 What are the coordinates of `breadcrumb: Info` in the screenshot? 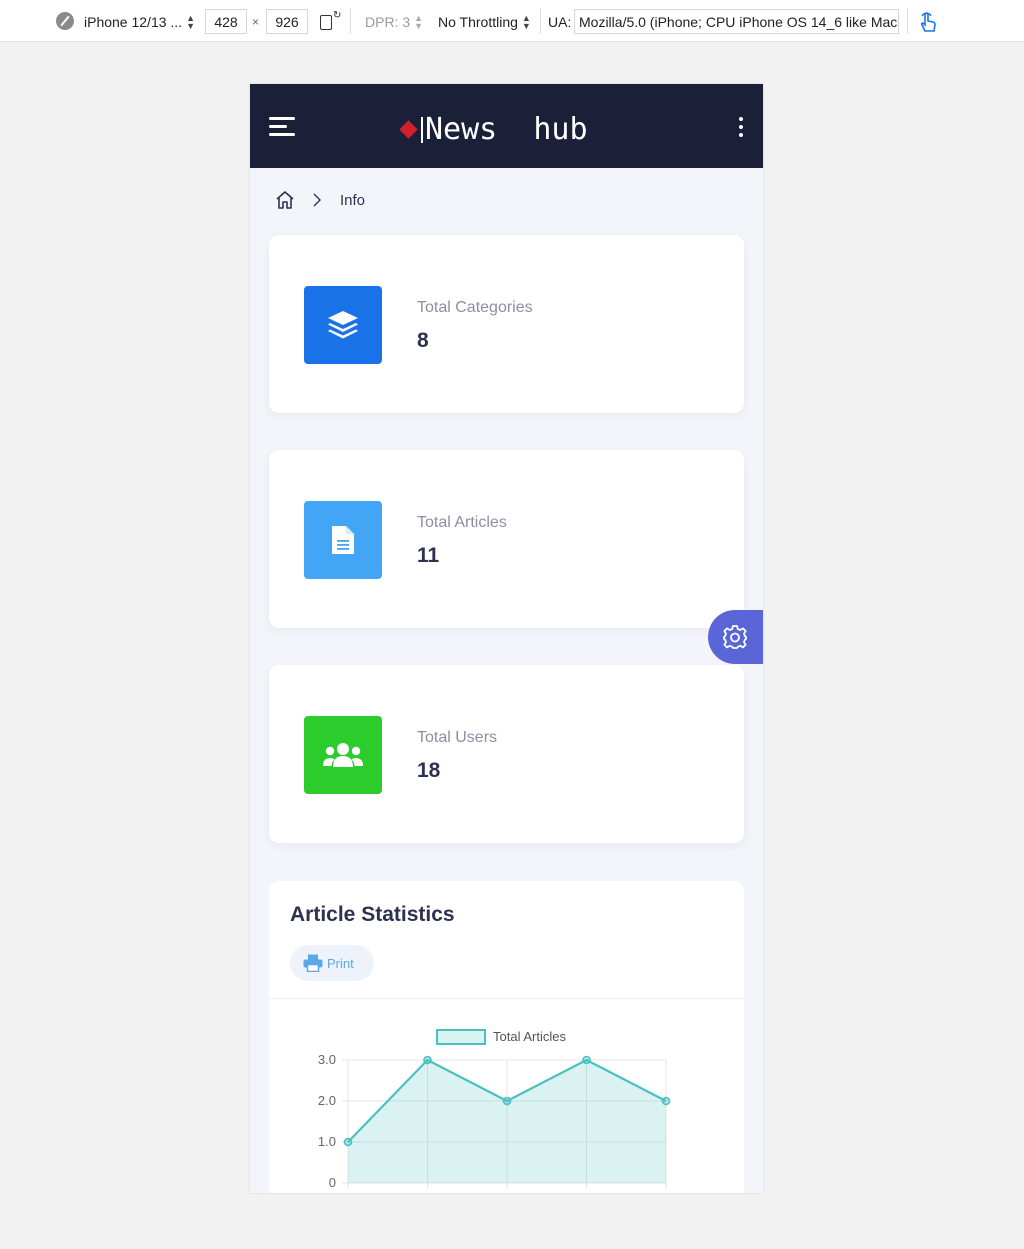 It's located at (319, 200).